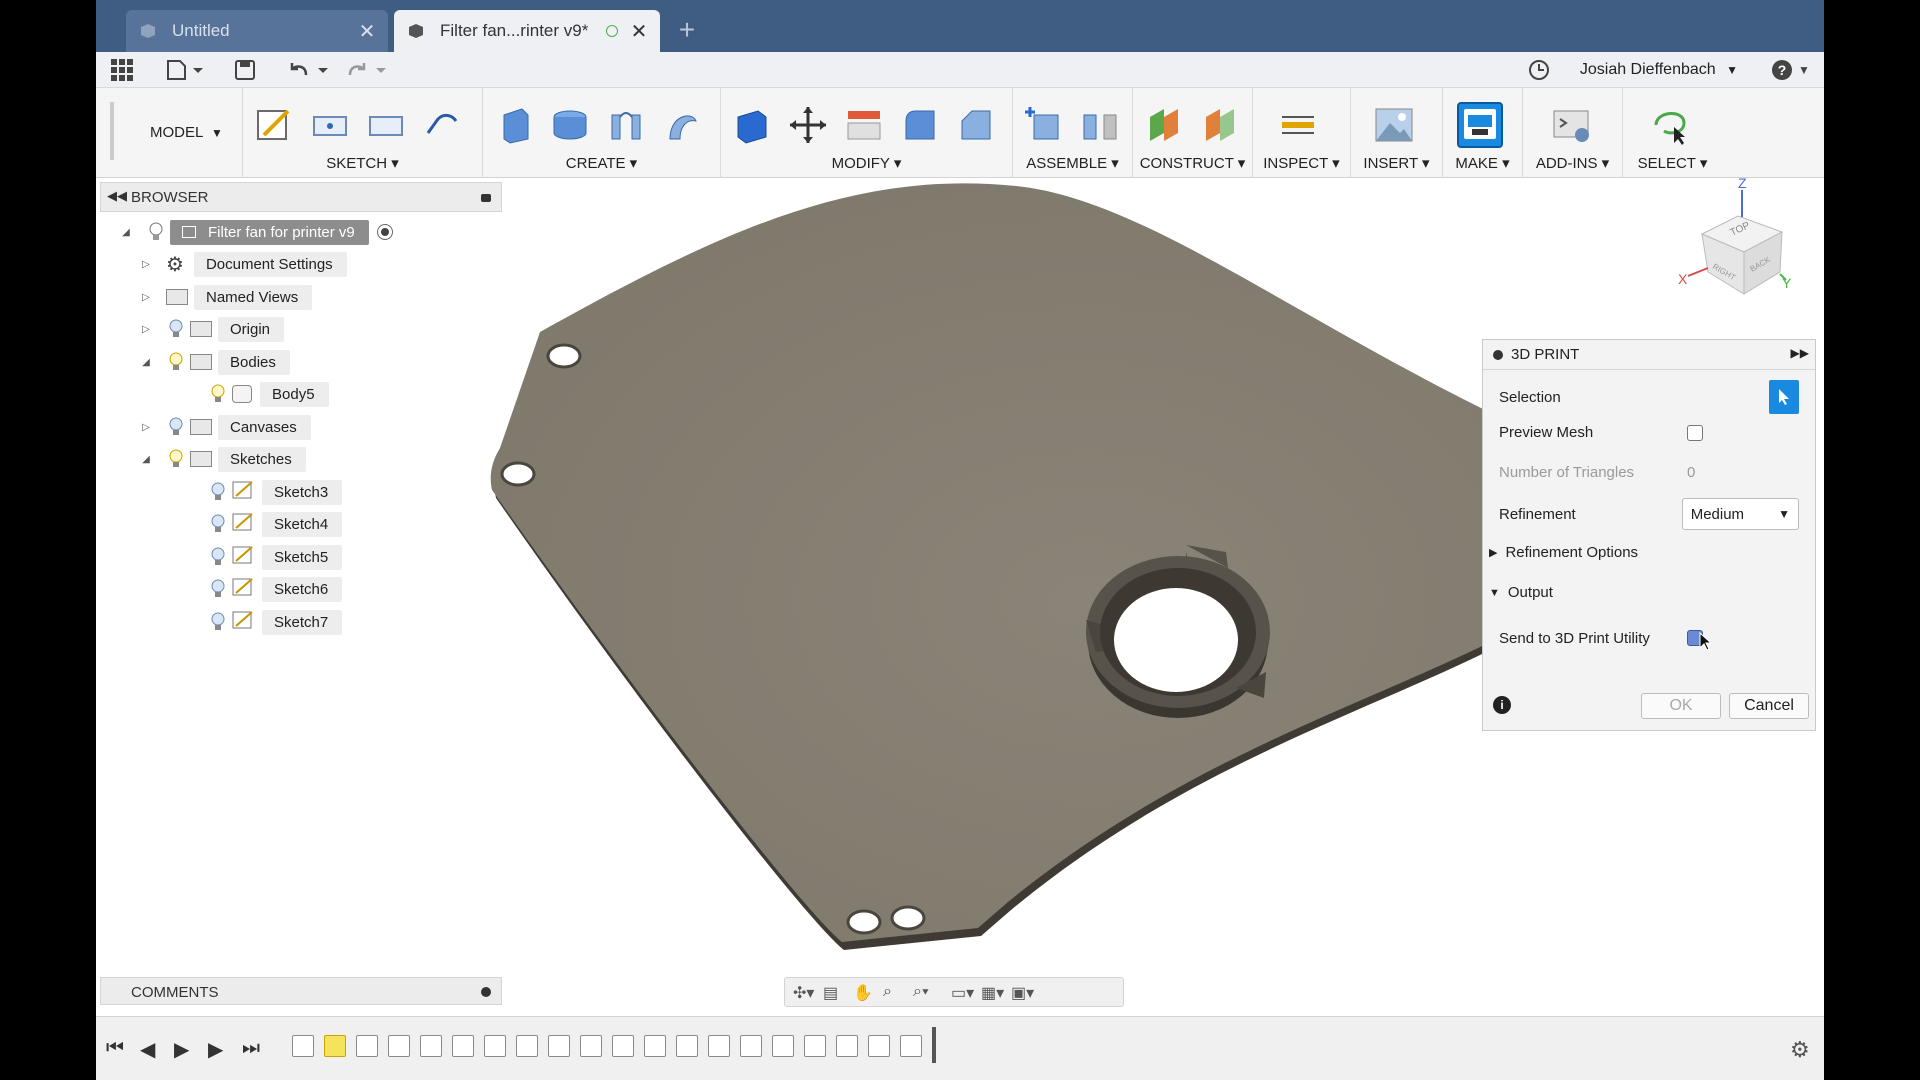 The width and height of the screenshot is (1920, 1080). I want to click on save-icon, so click(245, 70).